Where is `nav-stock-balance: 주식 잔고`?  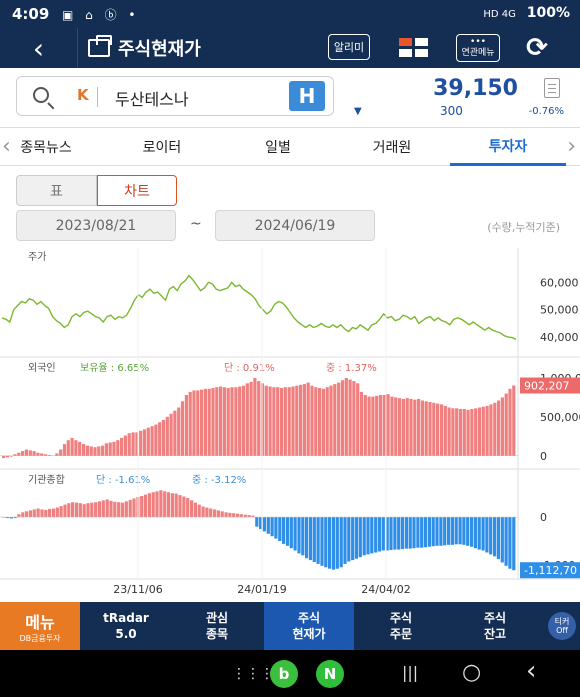 nav-stock-balance: 주식 잔고 is located at coordinates (495, 626).